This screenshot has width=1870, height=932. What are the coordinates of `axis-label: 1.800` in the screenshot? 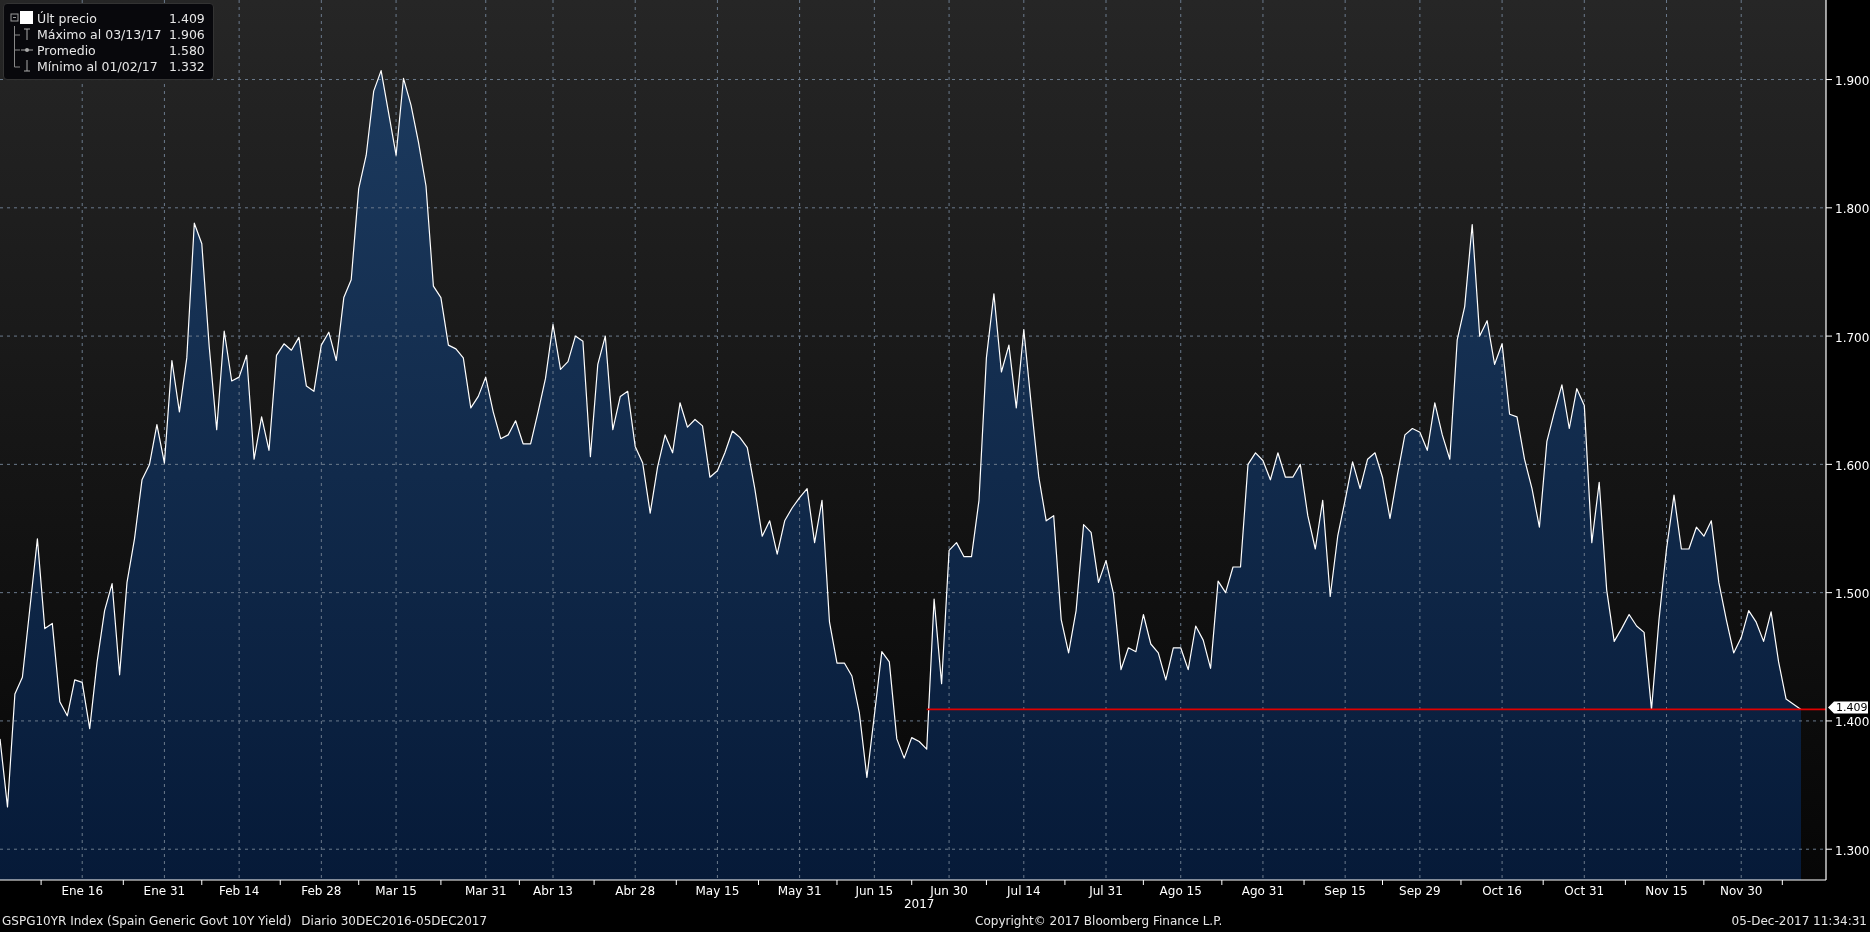 It's located at (1852, 209).